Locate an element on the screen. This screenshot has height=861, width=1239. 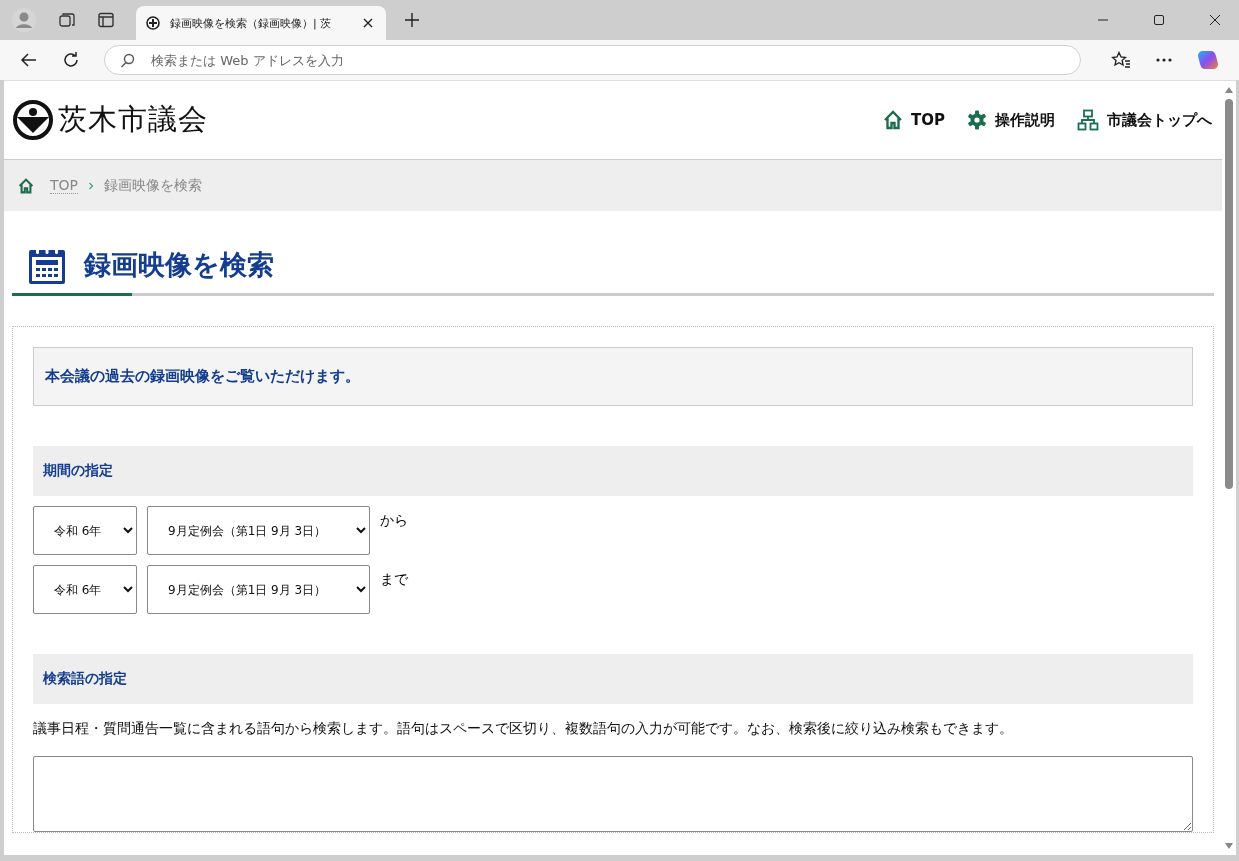
browser-tab: 録画映像を検索（録画映像）| 茨 is located at coordinates (261, 23).